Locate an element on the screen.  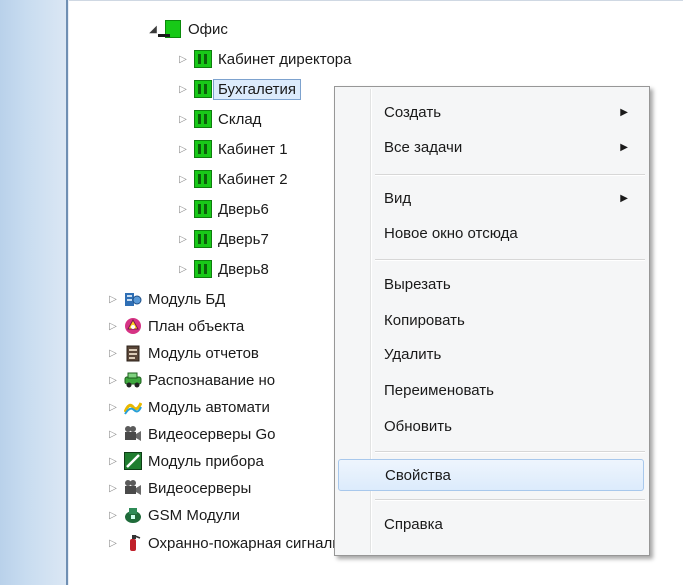
device-module-icon is located at coordinates (133, 461).